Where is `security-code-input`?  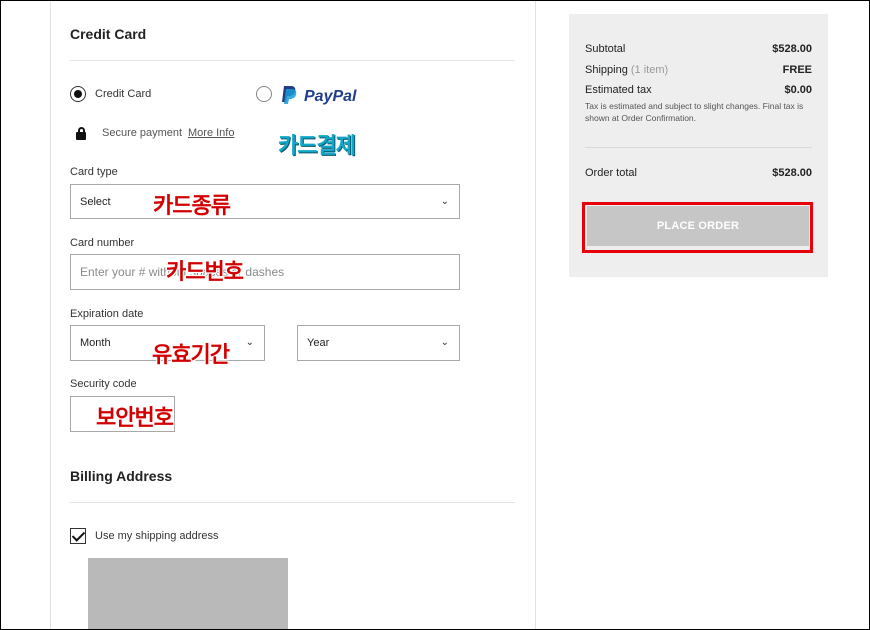
security-code-input is located at coordinates (122, 414).